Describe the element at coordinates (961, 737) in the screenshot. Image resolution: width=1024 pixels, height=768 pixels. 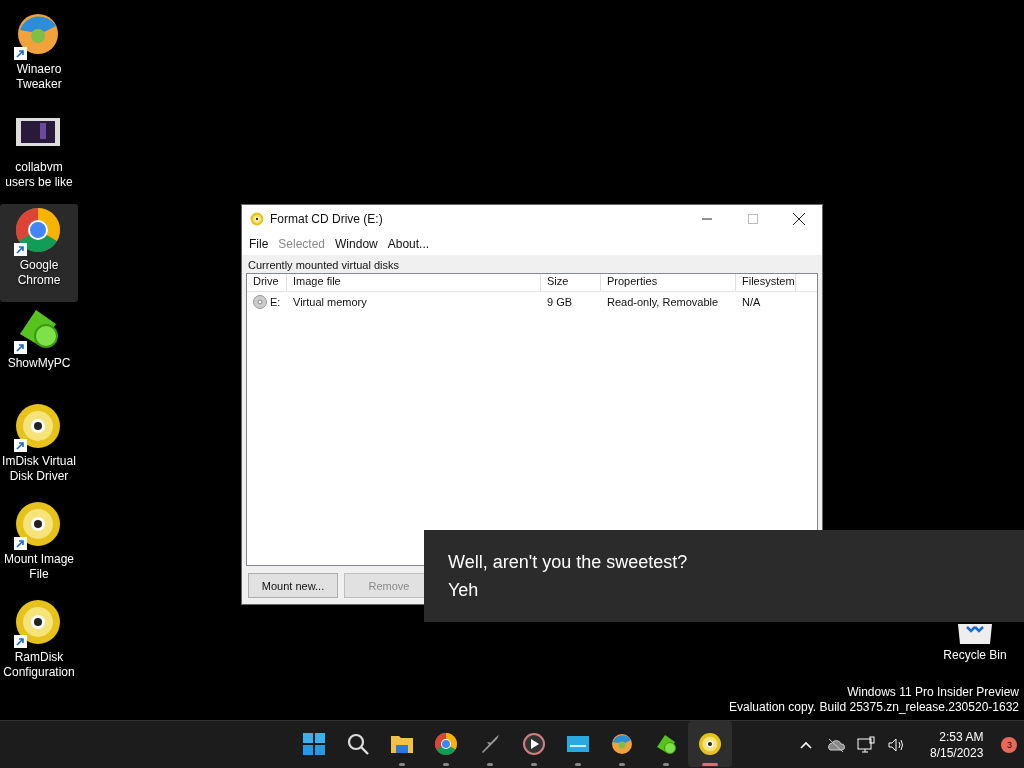
I see `clock-time: 2:53 AM` at that location.